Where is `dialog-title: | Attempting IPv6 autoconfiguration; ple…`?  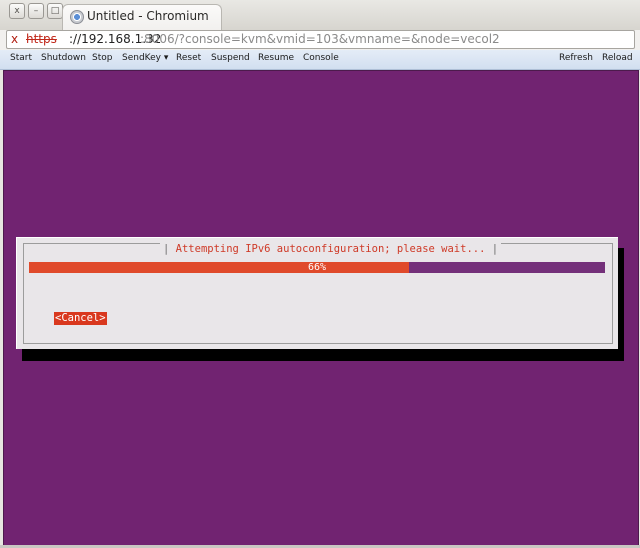
dialog-title: | Attempting IPv6 autoconfiguration; ple… is located at coordinates (331, 249).